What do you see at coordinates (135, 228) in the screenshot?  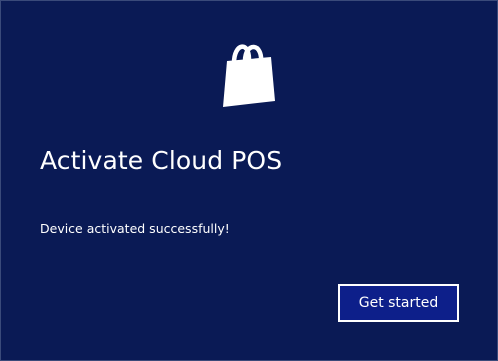 I see `status-message: Device activated successfully!` at bounding box center [135, 228].